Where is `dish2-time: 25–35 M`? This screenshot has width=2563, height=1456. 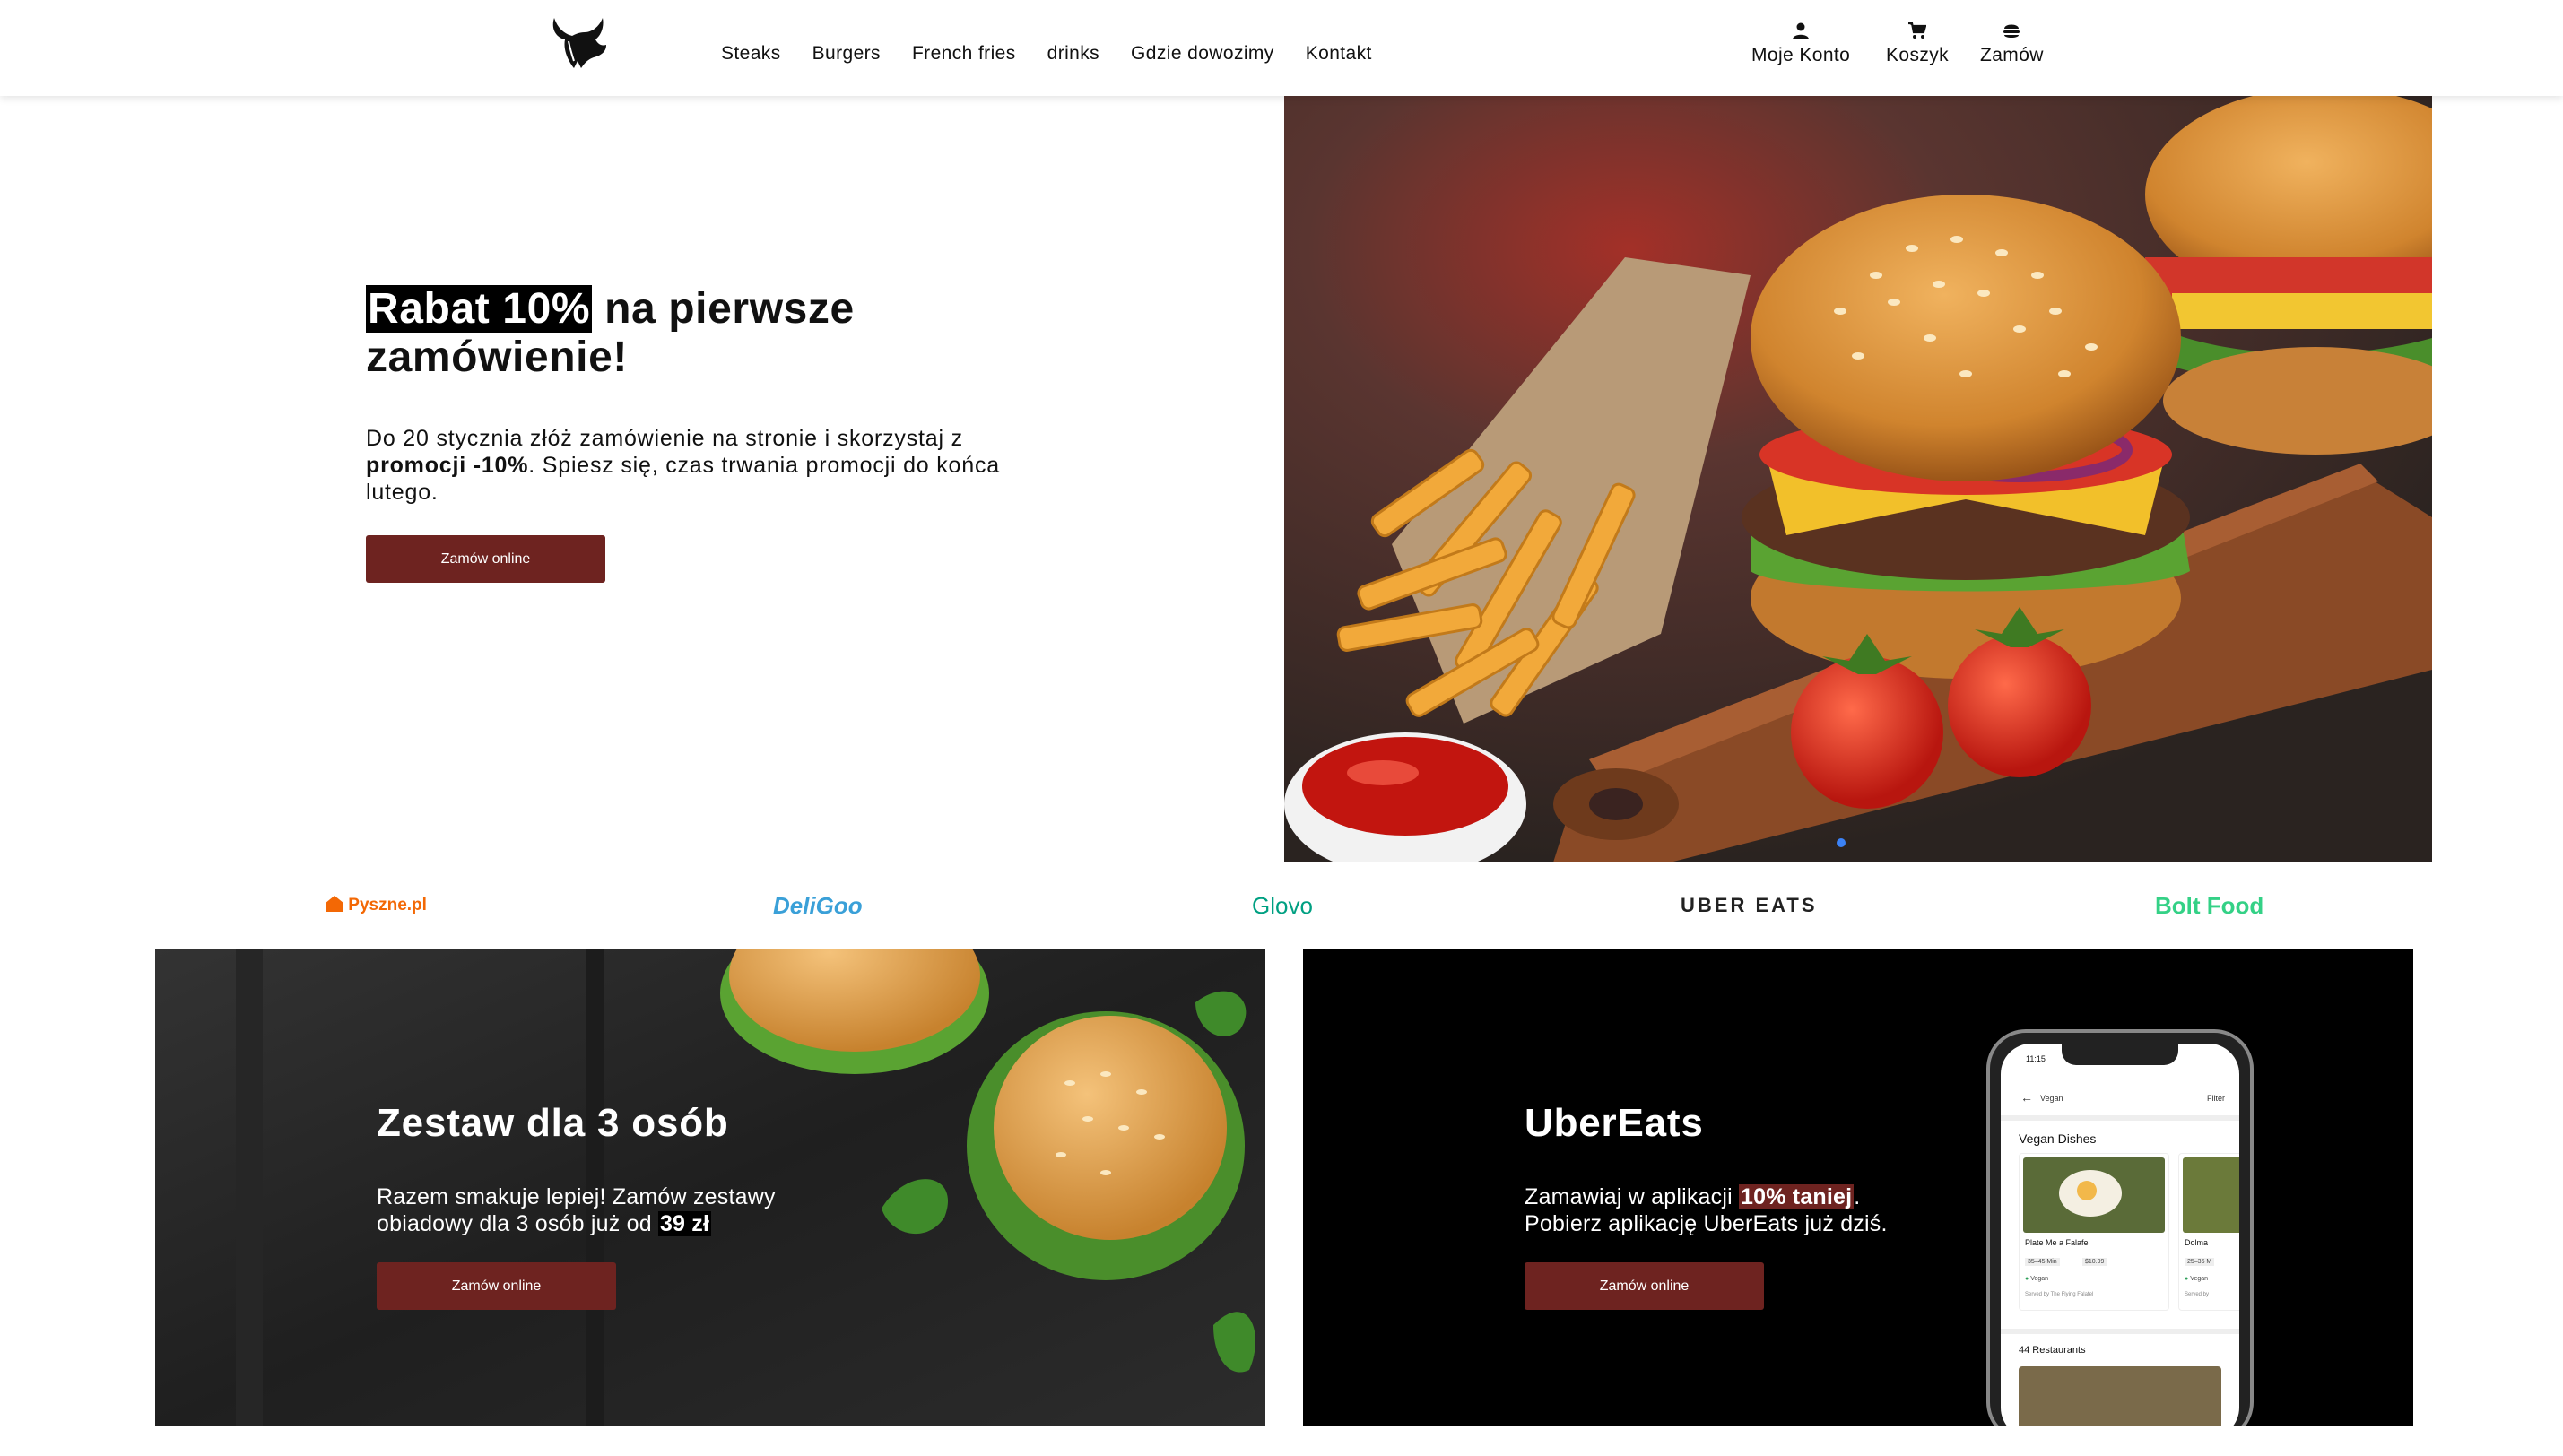 dish2-time: 25–35 M is located at coordinates (2200, 1262).